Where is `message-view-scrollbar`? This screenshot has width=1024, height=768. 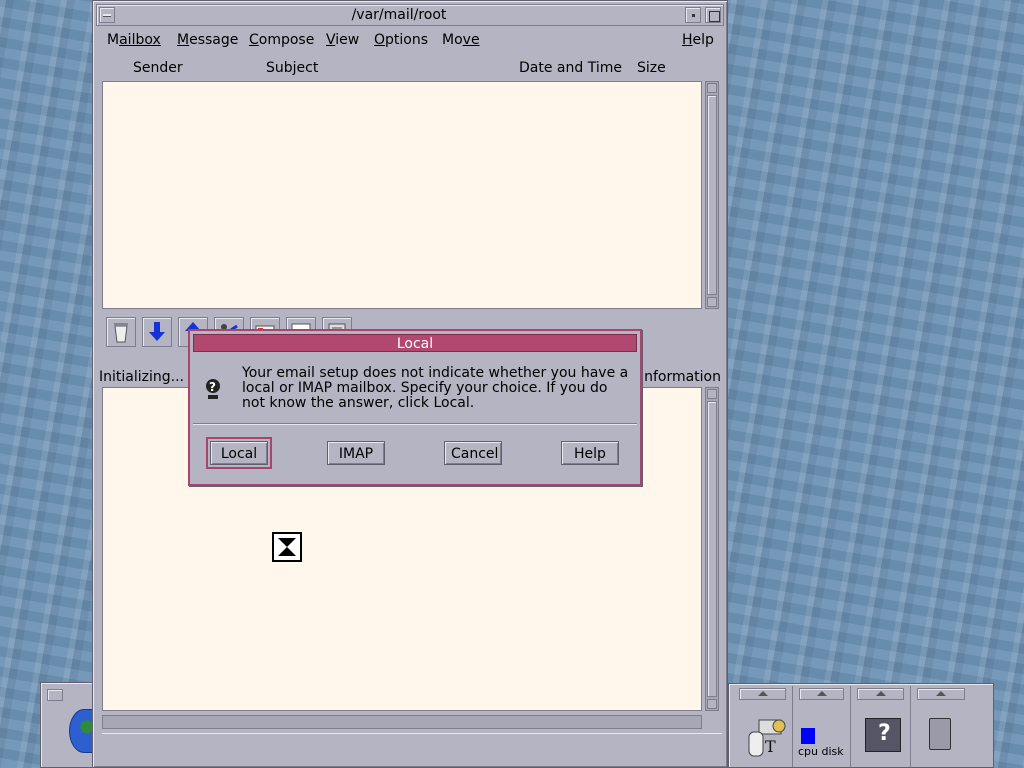
message-view-scrollbar is located at coordinates (712, 549).